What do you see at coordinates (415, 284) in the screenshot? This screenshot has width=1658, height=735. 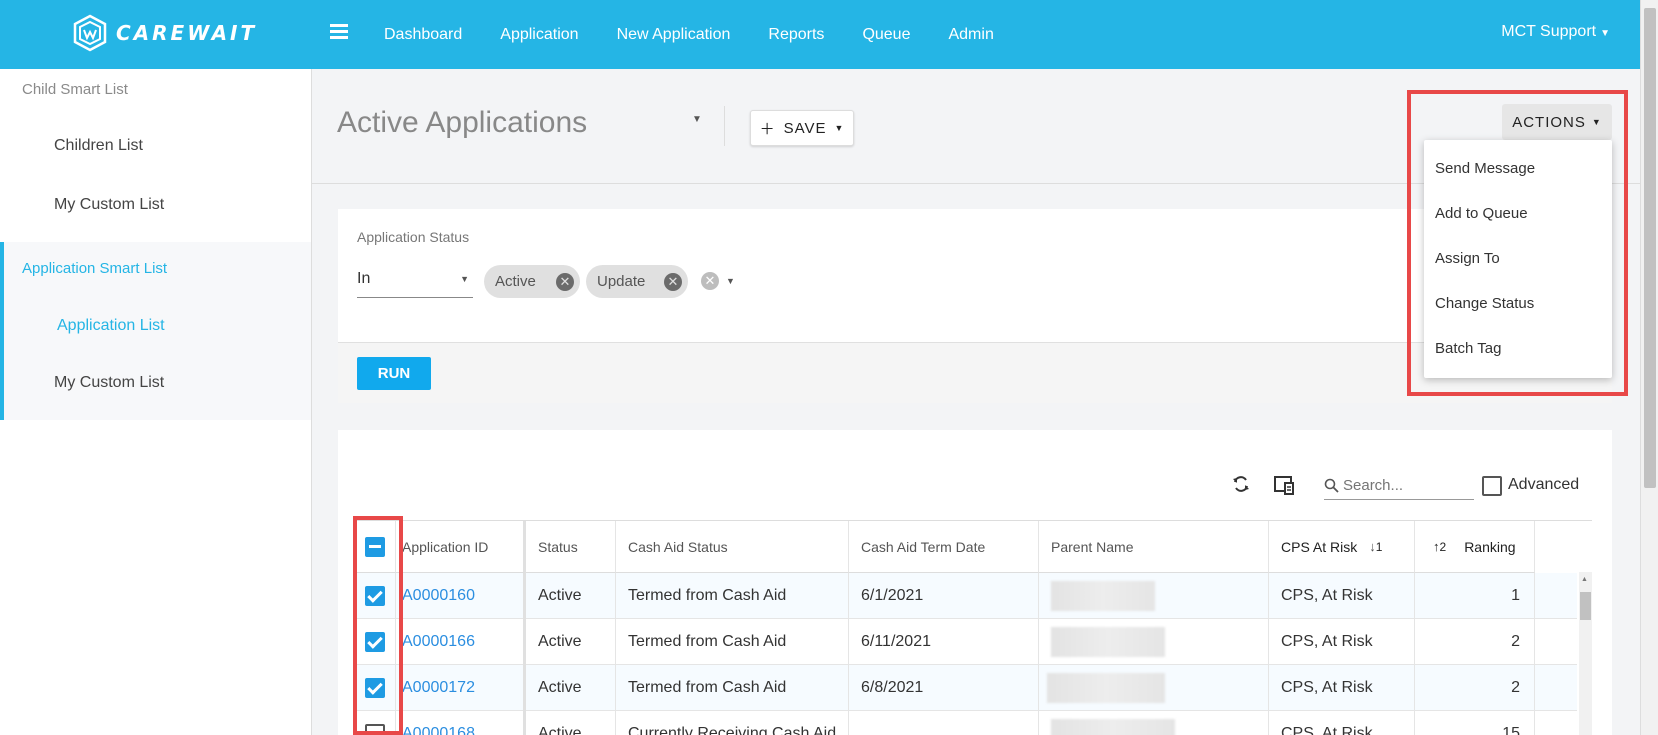 I see `filter-operator-select: In ▼` at bounding box center [415, 284].